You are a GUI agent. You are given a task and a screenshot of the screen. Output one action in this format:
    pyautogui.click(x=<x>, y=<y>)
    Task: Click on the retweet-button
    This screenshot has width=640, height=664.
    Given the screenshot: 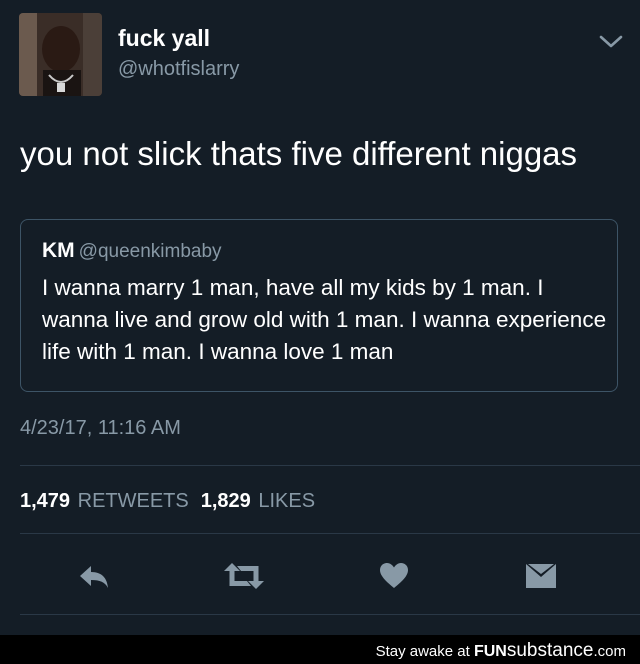 What is the action you would take?
    pyautogui.click(x=244, y=576)
    